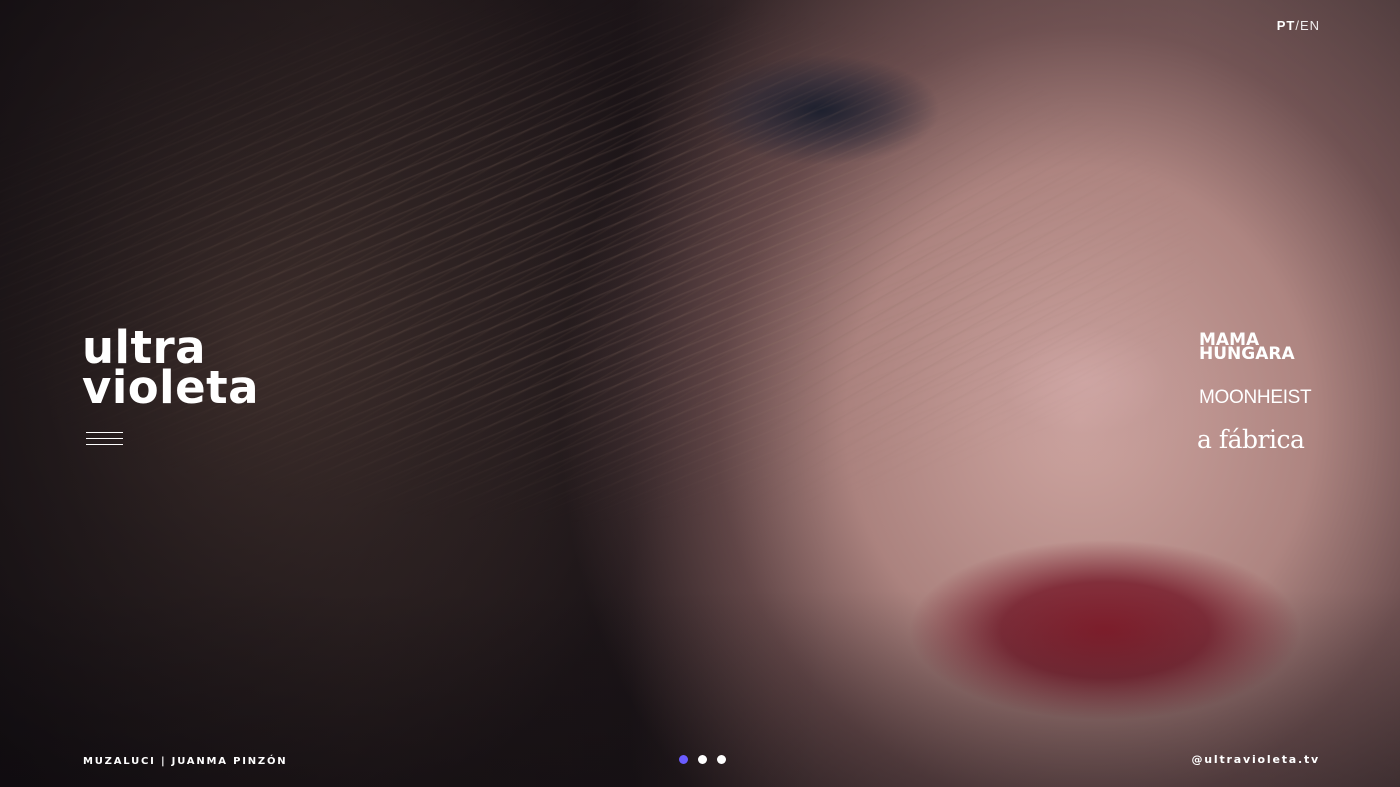 The width and height of the screenshot is (1400, 787). What do you see at coordinates (1286, 25) in the screenshot?
I see `language-pt-link: PT` at bounding box center [1286, 25].